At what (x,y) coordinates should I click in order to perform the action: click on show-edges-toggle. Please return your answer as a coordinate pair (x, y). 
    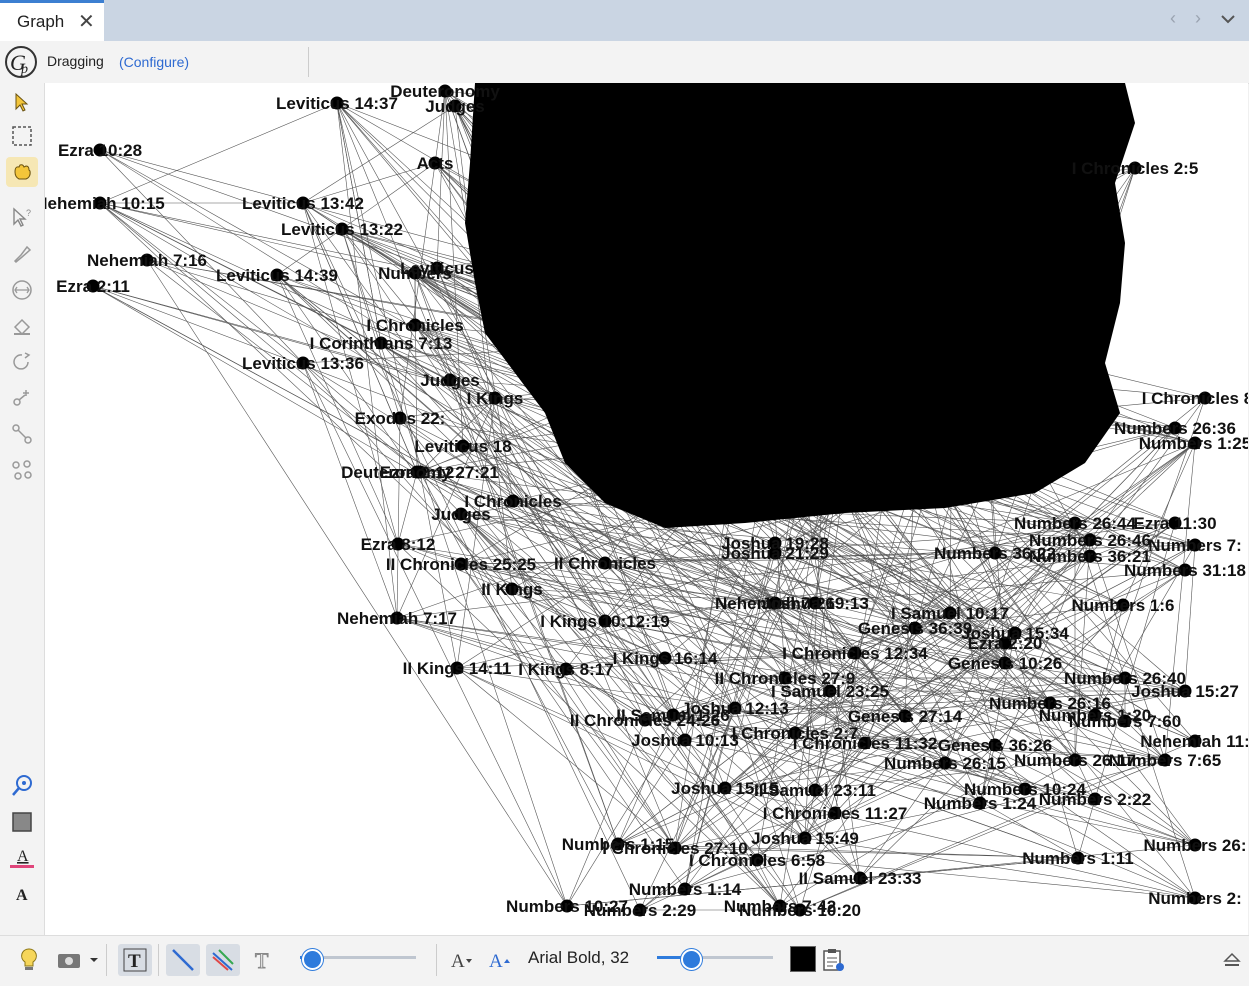
    Looking at the image, I should click on (183, 960).